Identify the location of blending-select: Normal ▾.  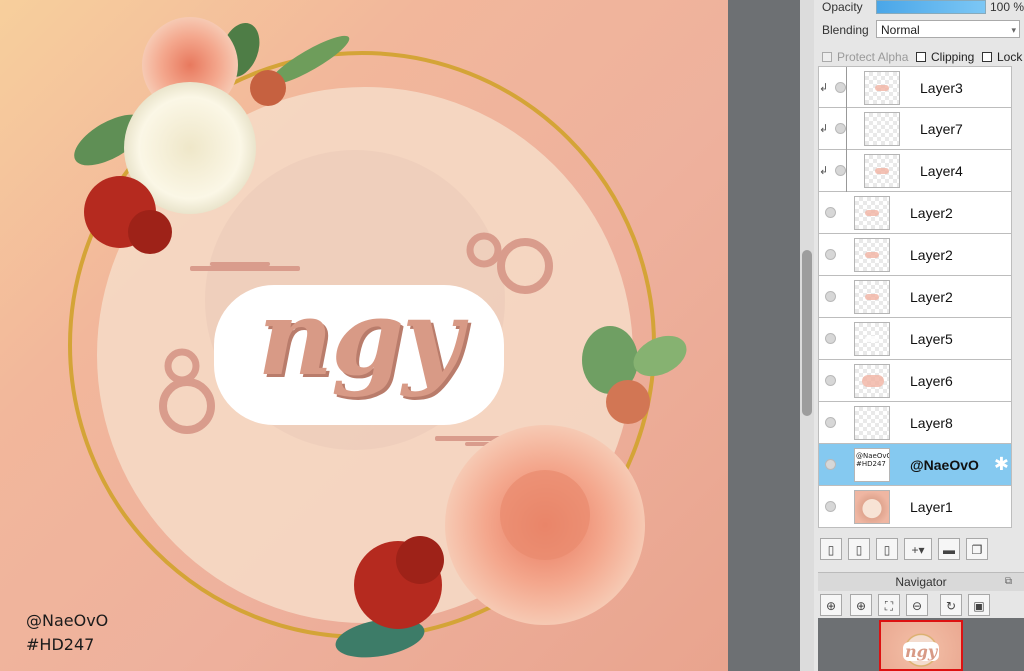
(948, 29).